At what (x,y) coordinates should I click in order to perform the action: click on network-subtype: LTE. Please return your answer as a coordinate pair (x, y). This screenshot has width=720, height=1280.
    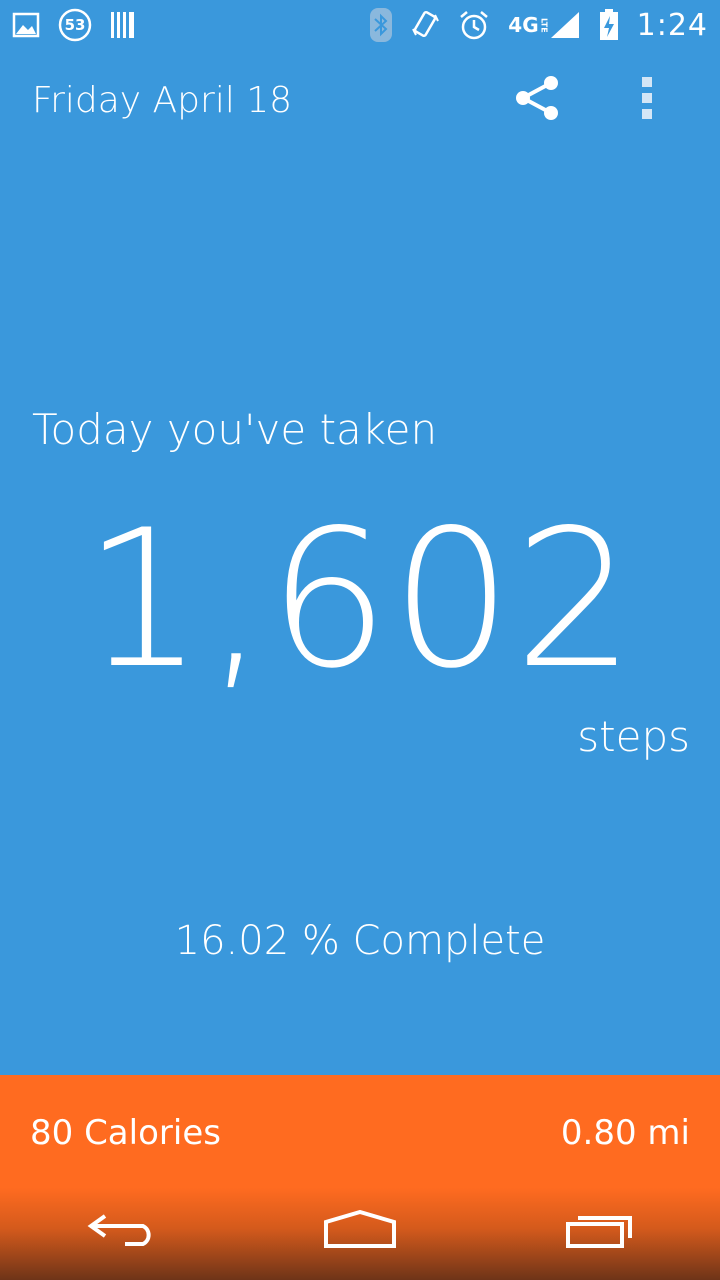
    Looking at the image, I should click on (544, 25).